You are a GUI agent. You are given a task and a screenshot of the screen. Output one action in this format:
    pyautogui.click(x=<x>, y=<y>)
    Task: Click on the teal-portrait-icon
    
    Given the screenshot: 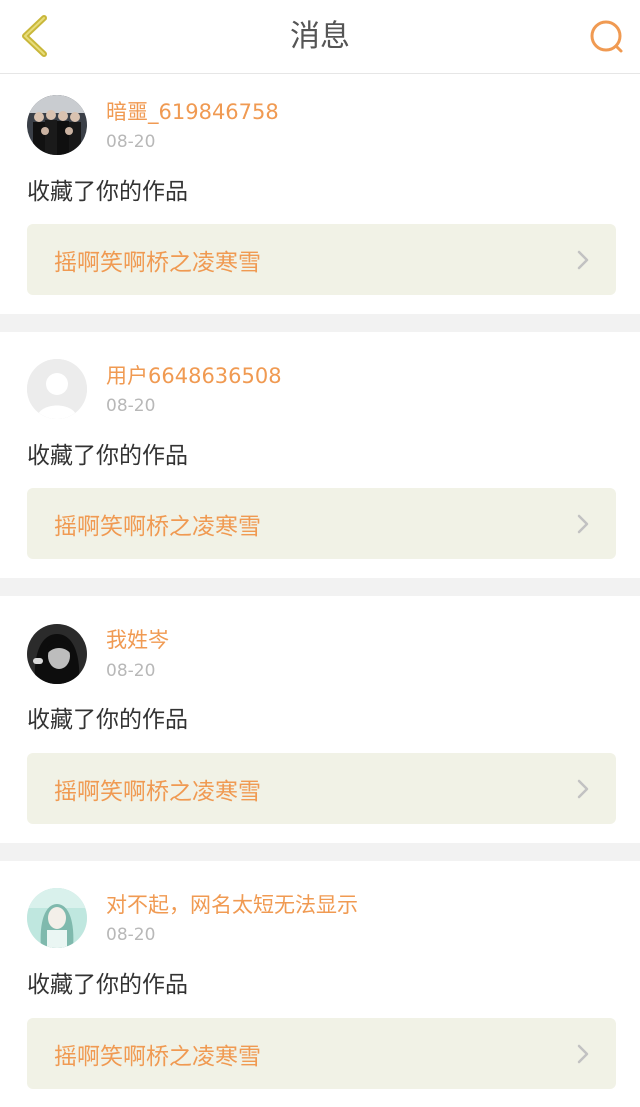 What is the action you would take?
    pyautogui.click(x=57, y=918)
    